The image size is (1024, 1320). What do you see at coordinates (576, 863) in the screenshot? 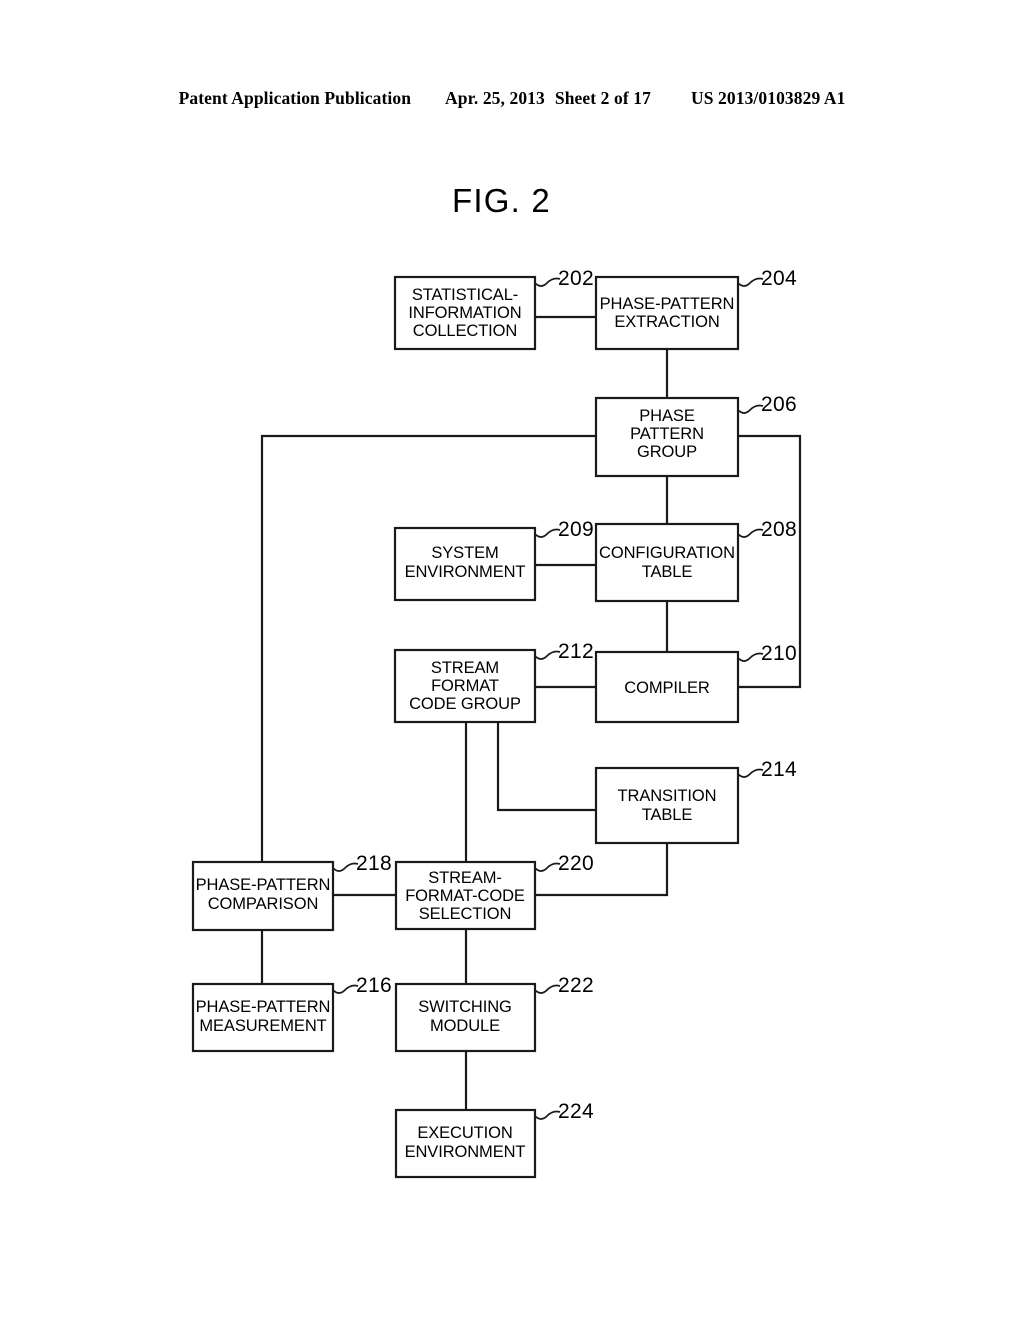
I see `ref-num-220: 220` at bounding box center [576, 863].